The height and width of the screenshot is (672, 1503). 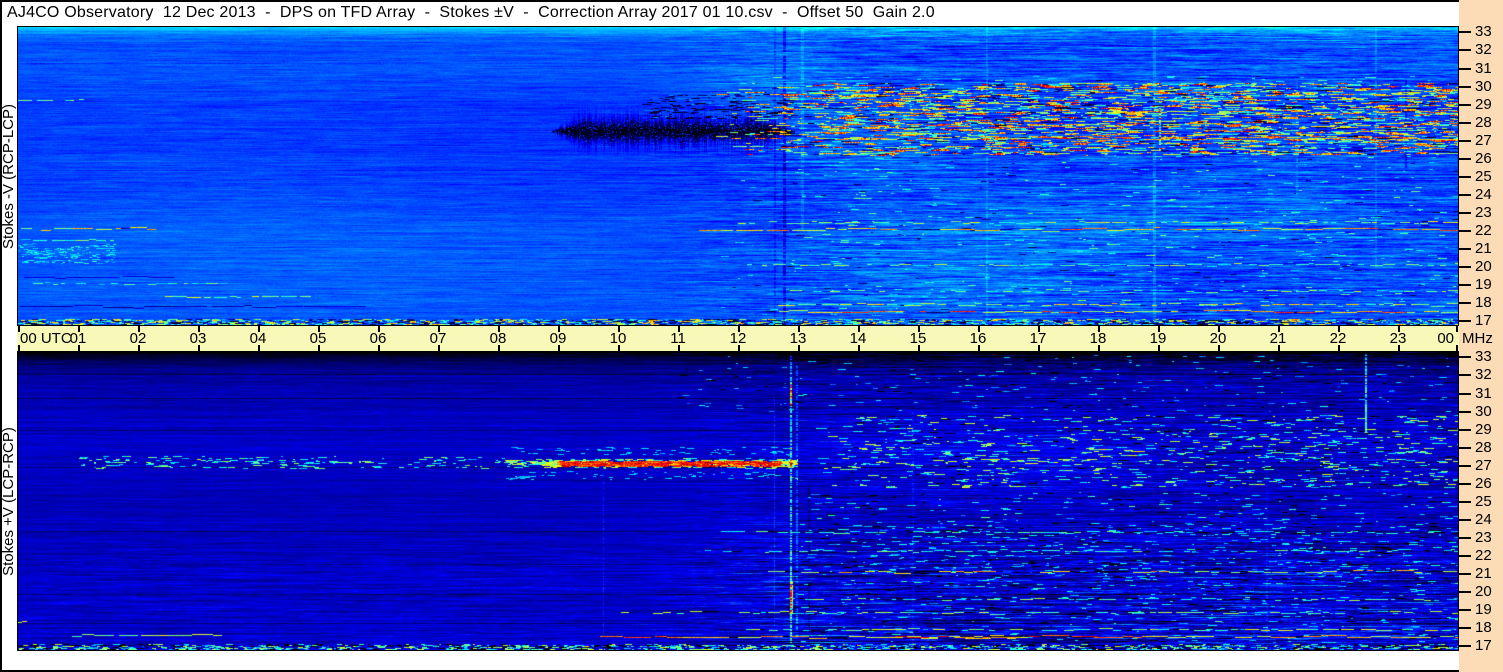 What do you see at coordinates (678, 338) in the screenshot?
I see `time-tick-label: 11` at bounding box center [678, 338].